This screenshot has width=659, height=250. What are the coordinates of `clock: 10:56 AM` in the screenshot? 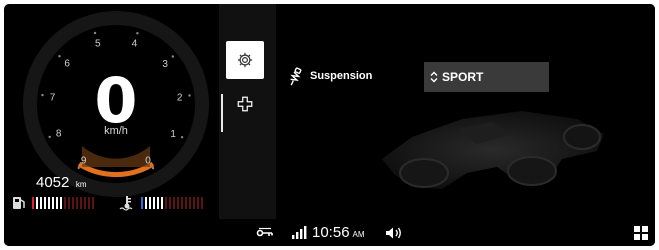 It's located at (338, 232).